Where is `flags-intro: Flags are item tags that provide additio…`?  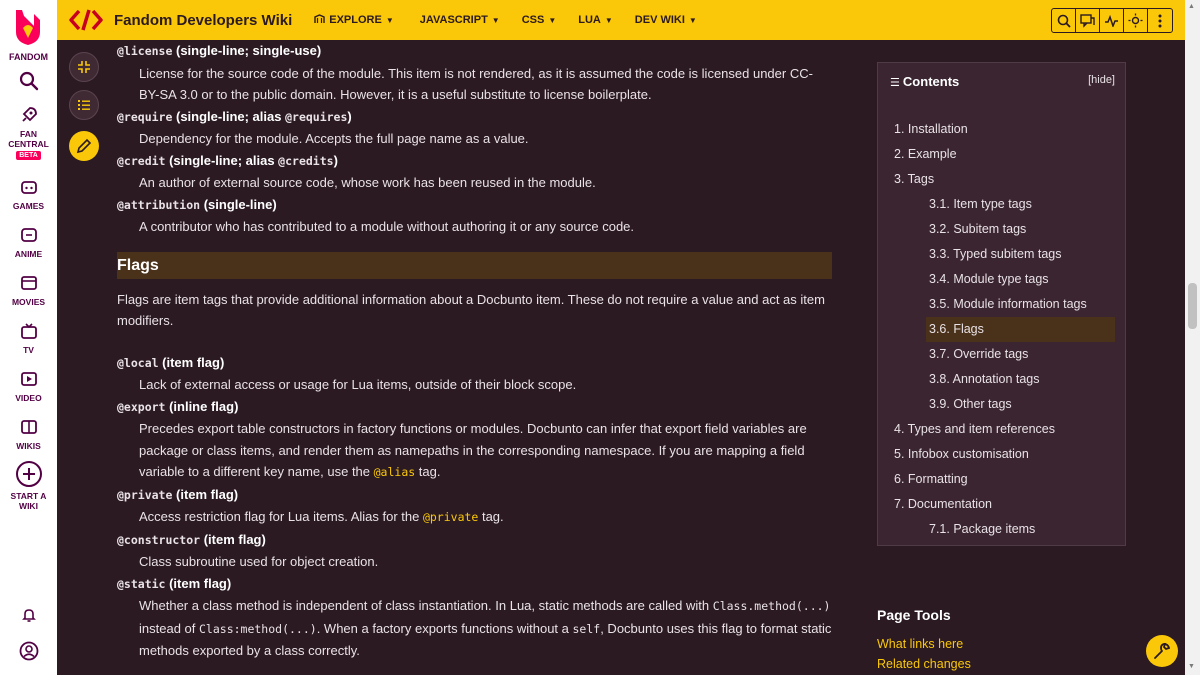 flags-intro: Flags are item tags that provide additio… is located at coordinates (471, 310).